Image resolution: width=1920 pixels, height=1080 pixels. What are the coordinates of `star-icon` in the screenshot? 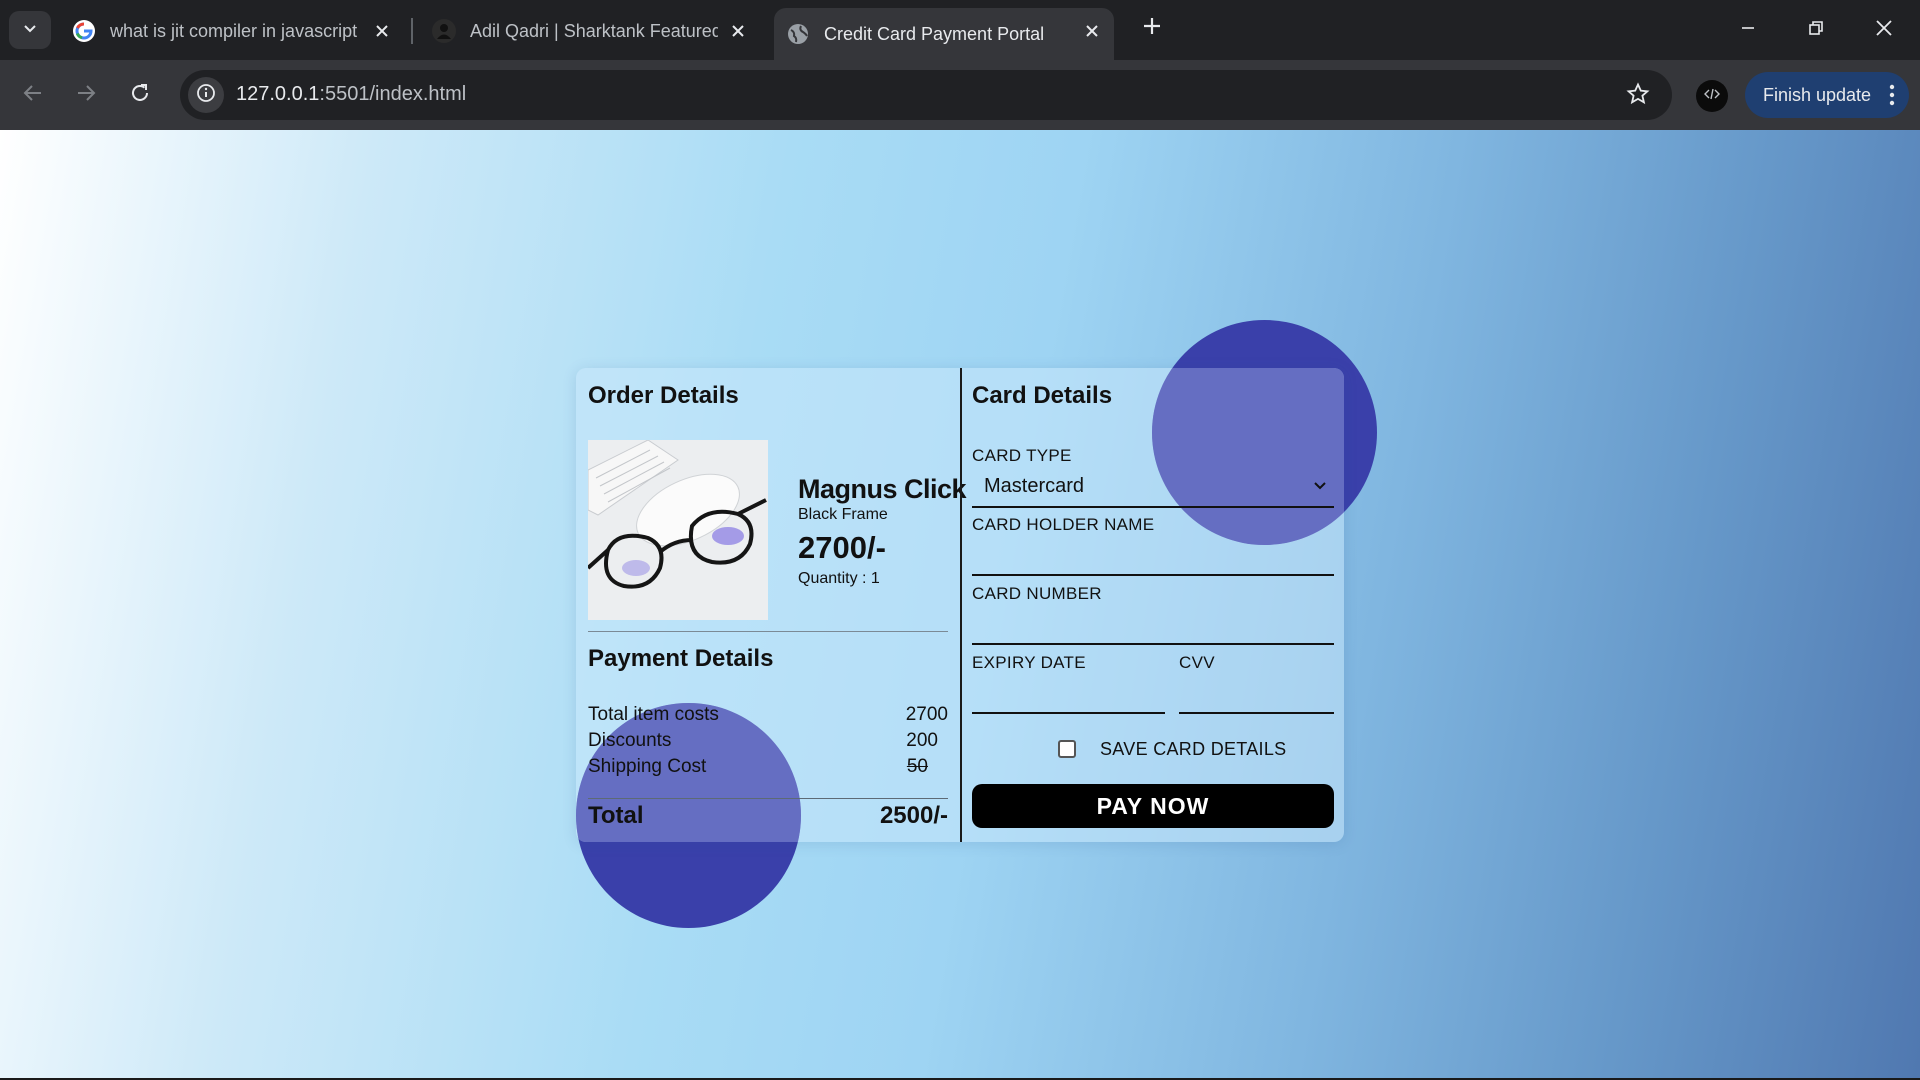 It's located at (1638, 96).